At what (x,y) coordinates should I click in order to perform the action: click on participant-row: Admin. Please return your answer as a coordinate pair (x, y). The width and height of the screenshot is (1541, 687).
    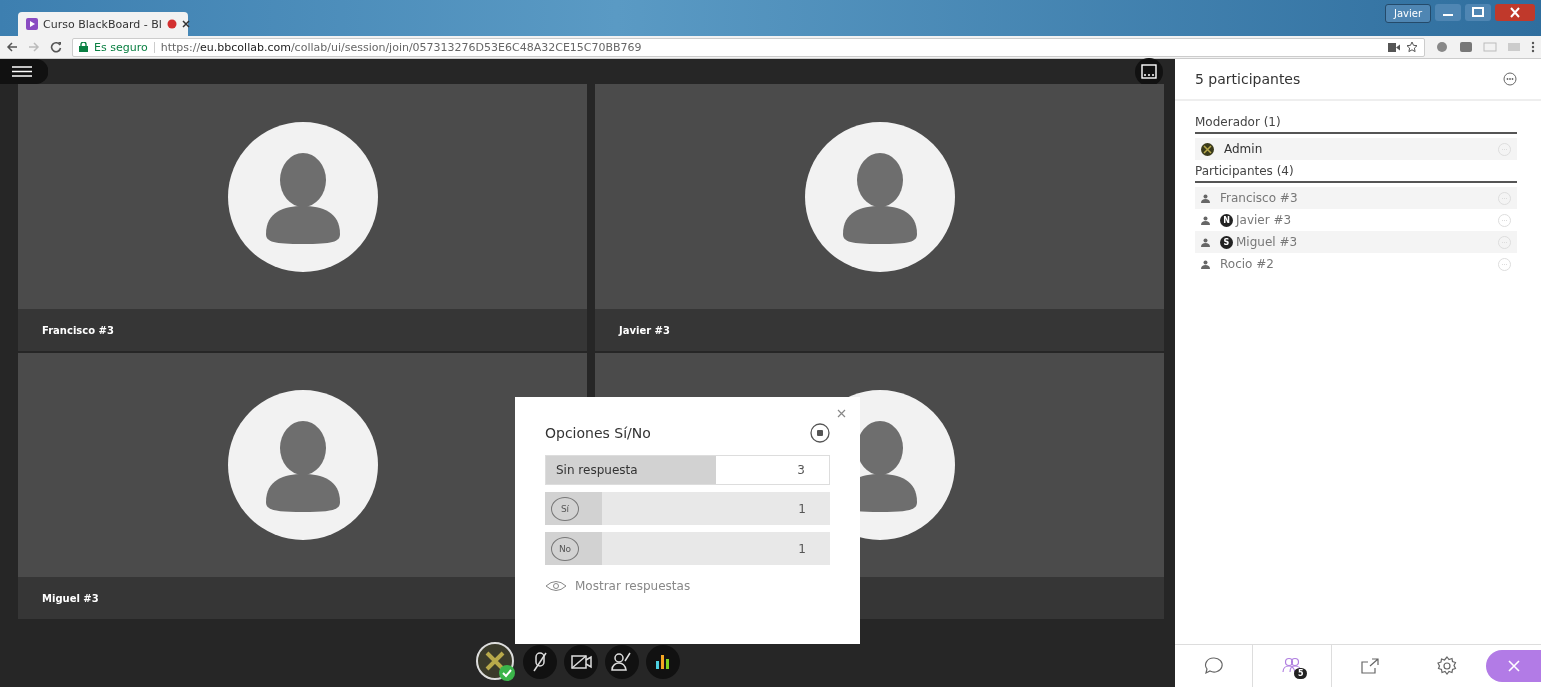
    Looking at the image, I should click on (1356, 149).